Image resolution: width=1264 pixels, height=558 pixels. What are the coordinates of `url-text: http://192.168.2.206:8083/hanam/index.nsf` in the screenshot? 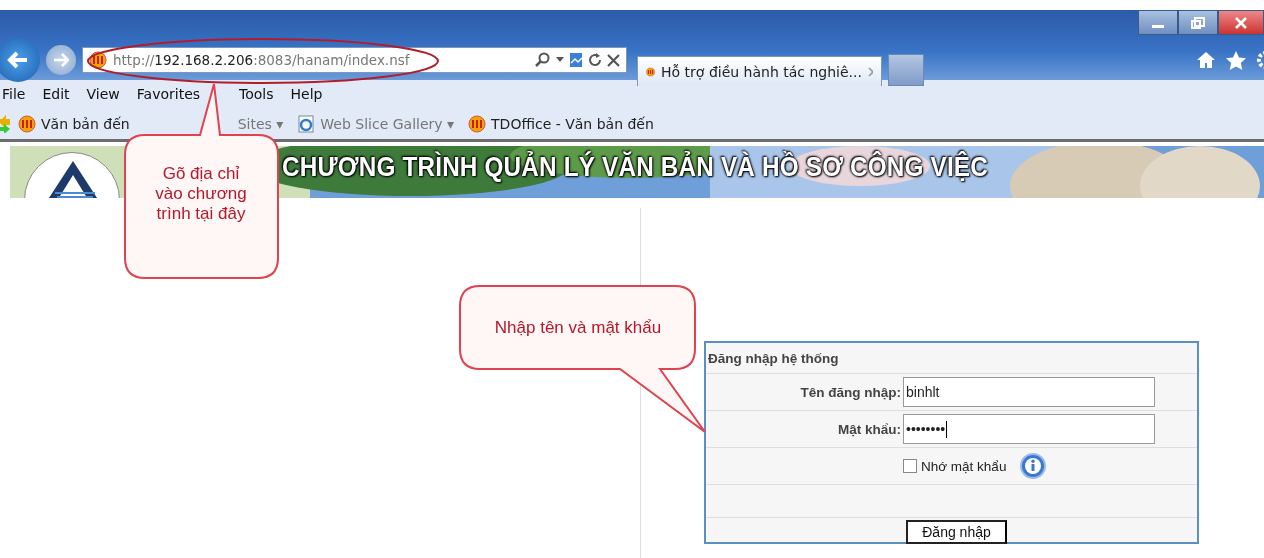 It's located at (262, 60).